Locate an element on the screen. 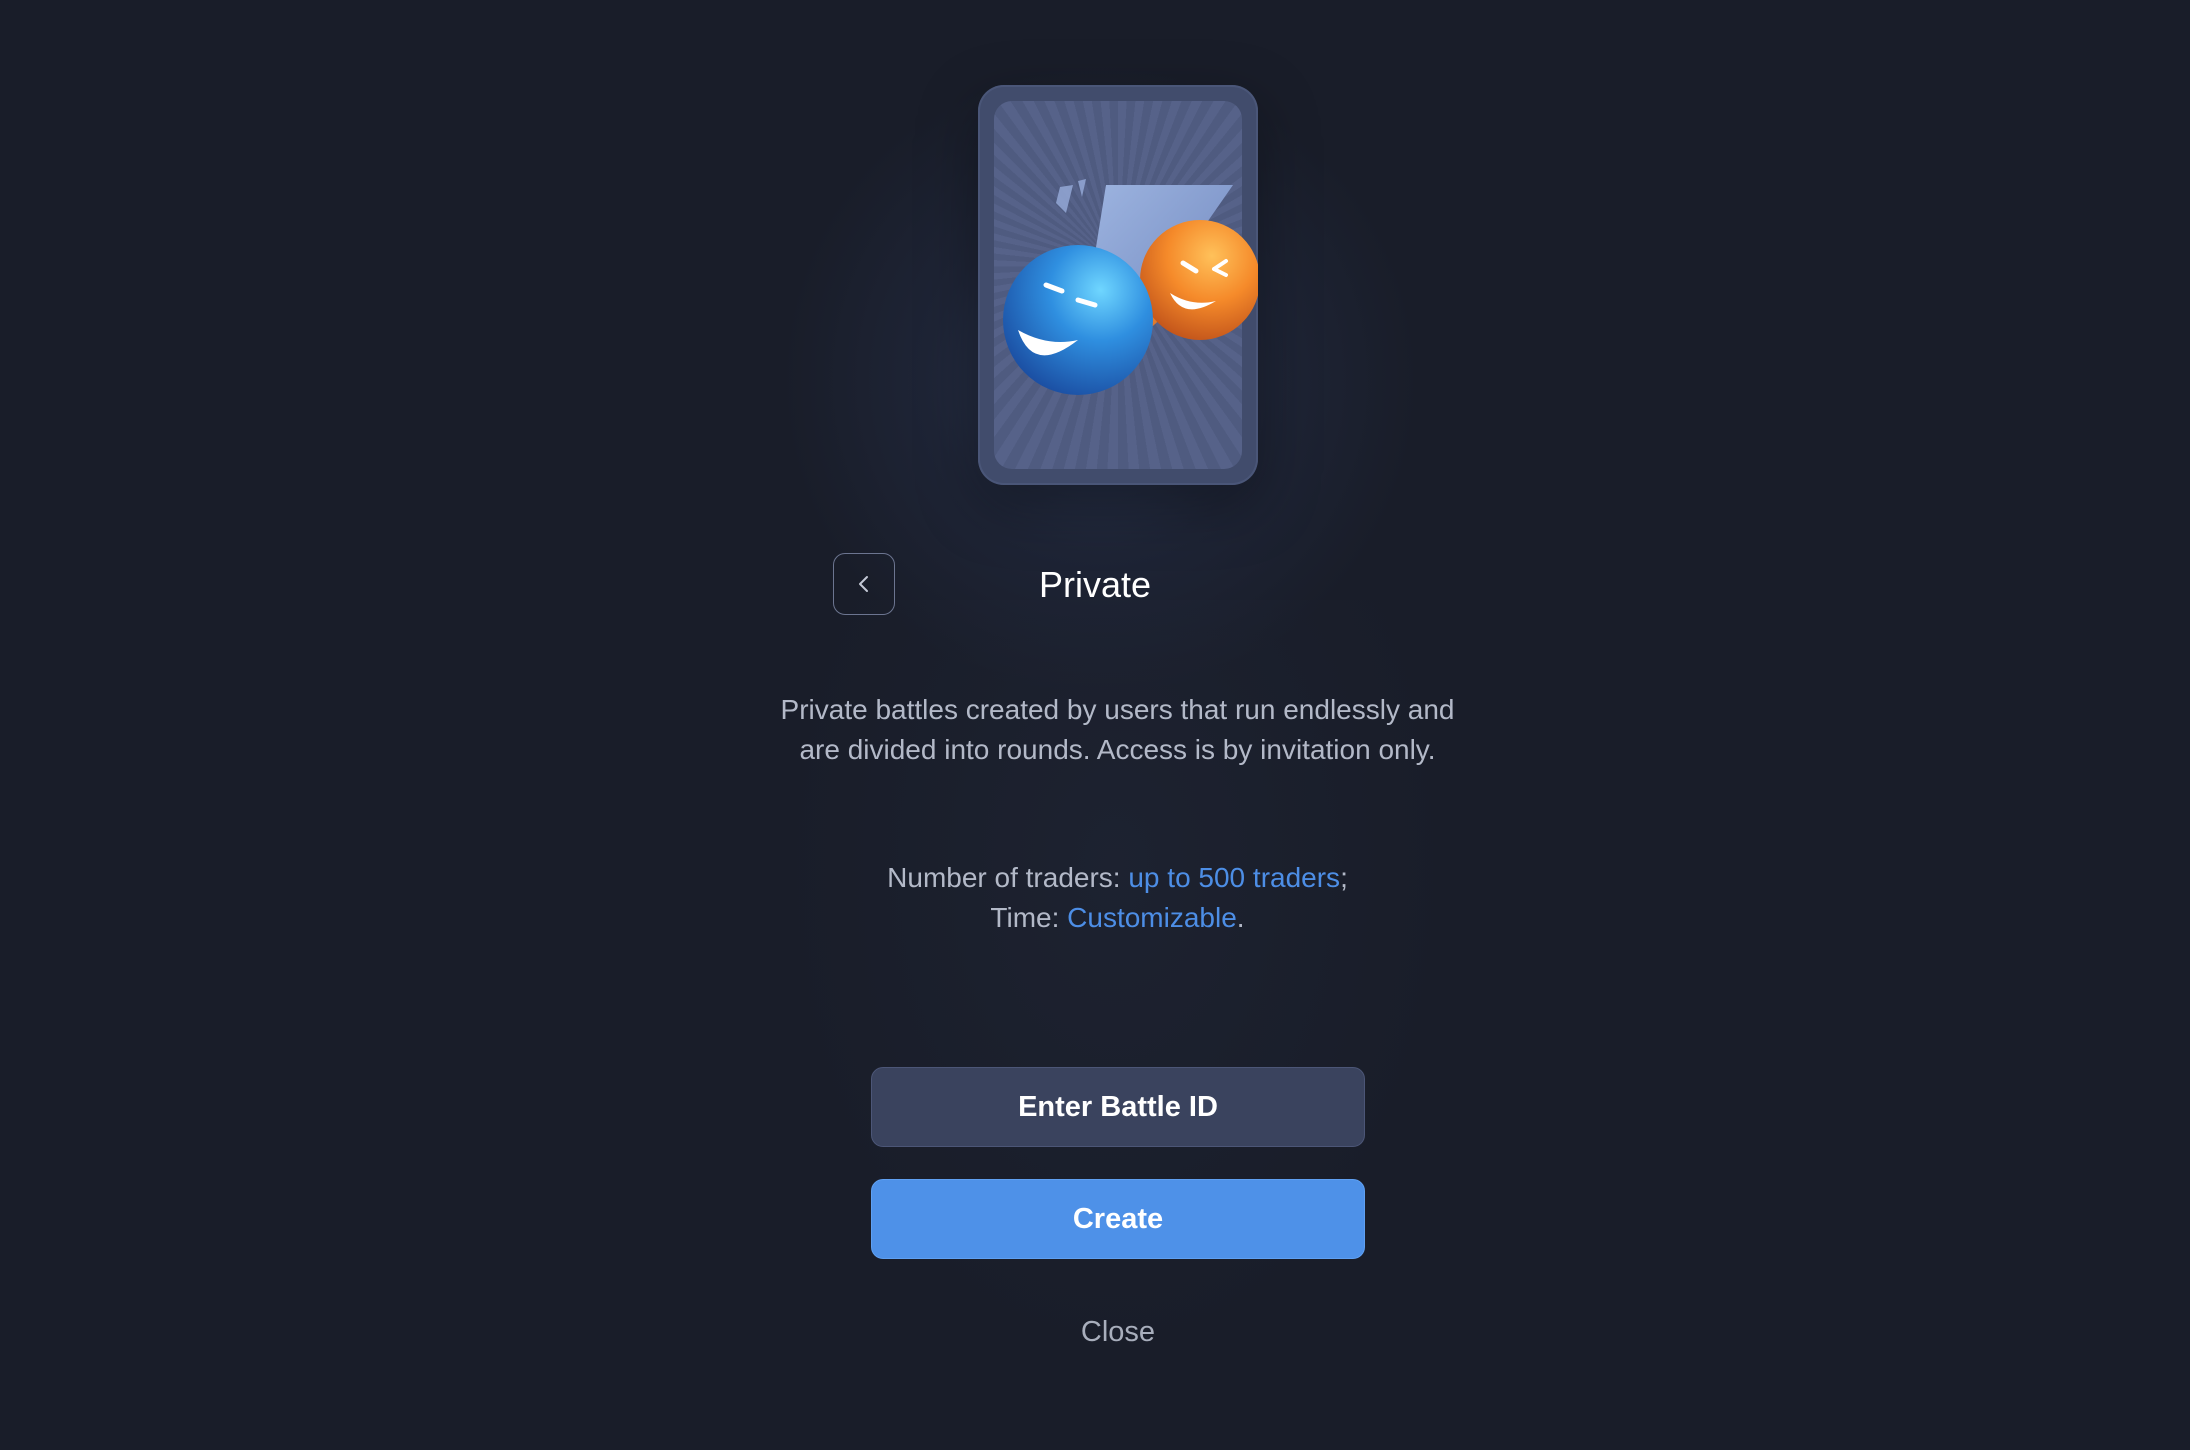  traders-line: Number of traders: up to 500 traders; is located at coordinates (1117, 878).